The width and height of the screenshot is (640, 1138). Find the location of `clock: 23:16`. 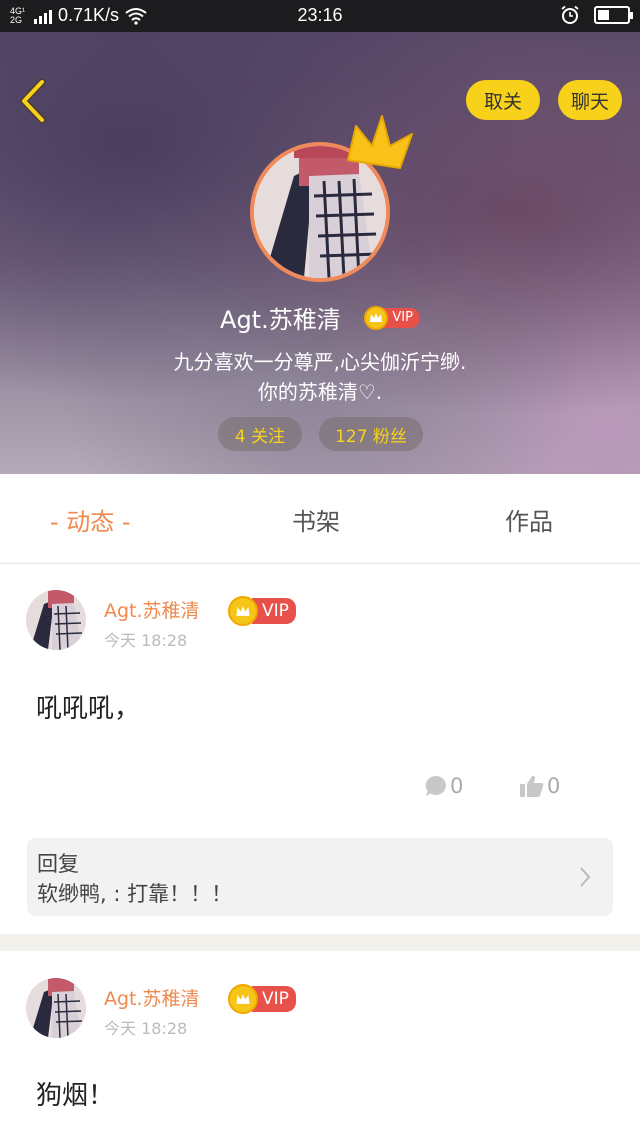

clock: 23:16 is located at coordinates (320, 15).